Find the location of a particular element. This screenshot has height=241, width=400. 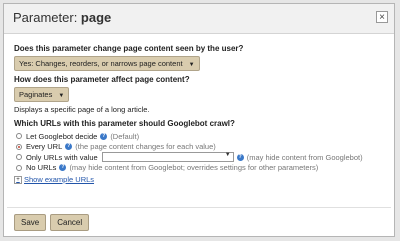

dialog-titlebar: Parameter: page × is located at coordinates (199, 19).